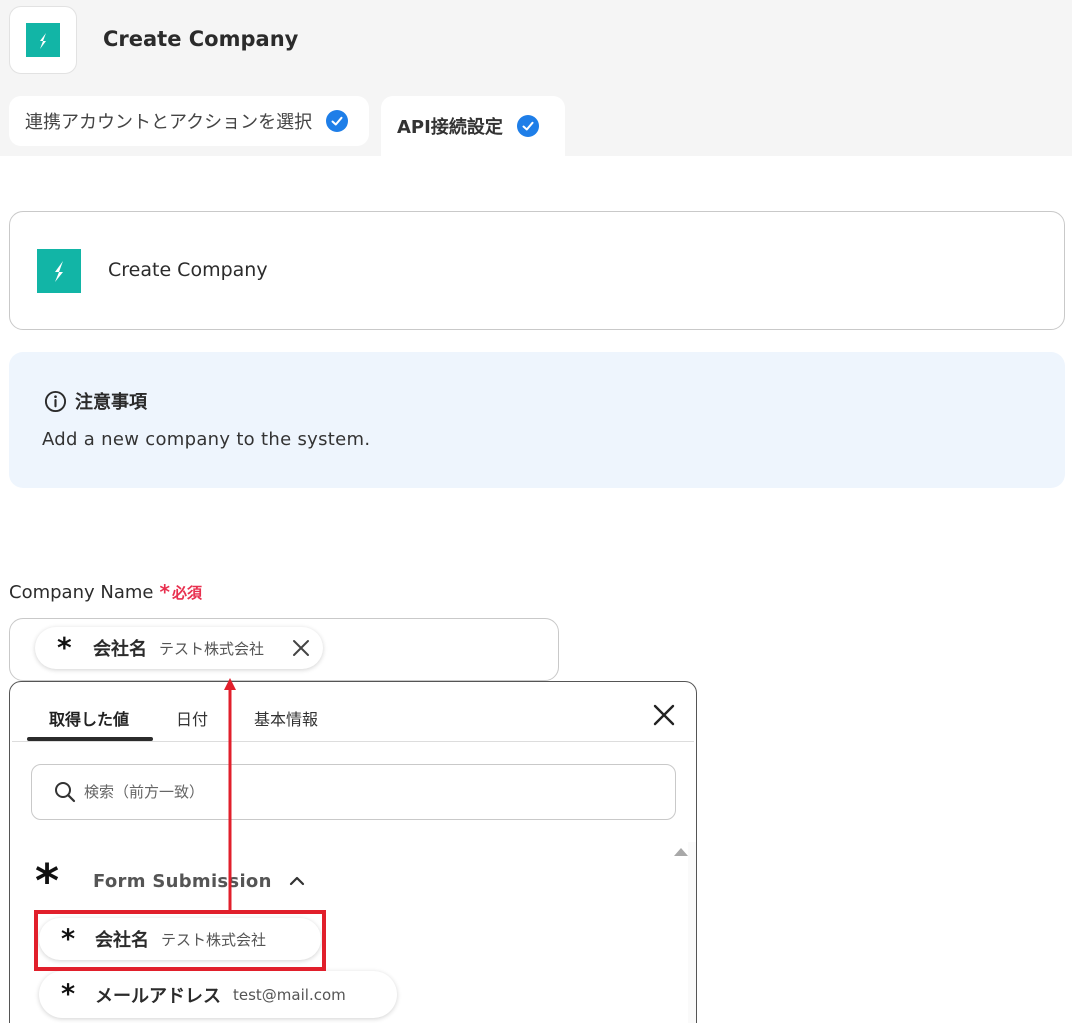 This screenshot has height=1023, width=1072. Describe the element at coordinates (537, 270) in the screenshot. I see `action-card: Create Company` at that location.